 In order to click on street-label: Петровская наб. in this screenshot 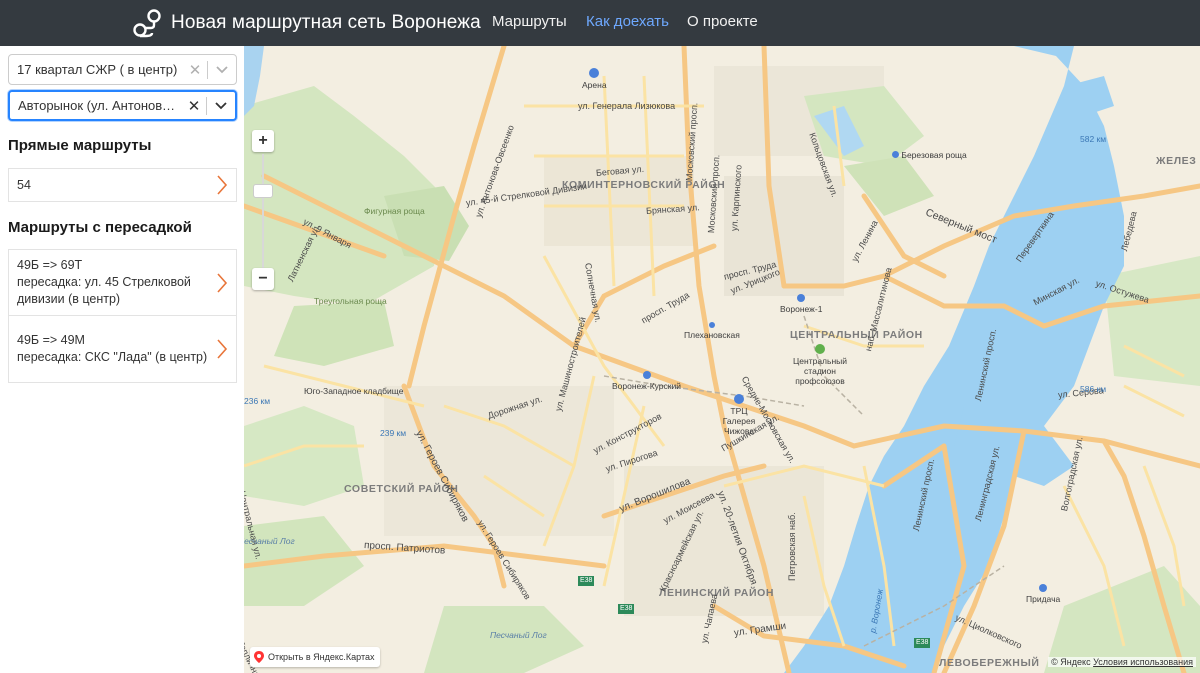, I will do `click(792, 546)`.